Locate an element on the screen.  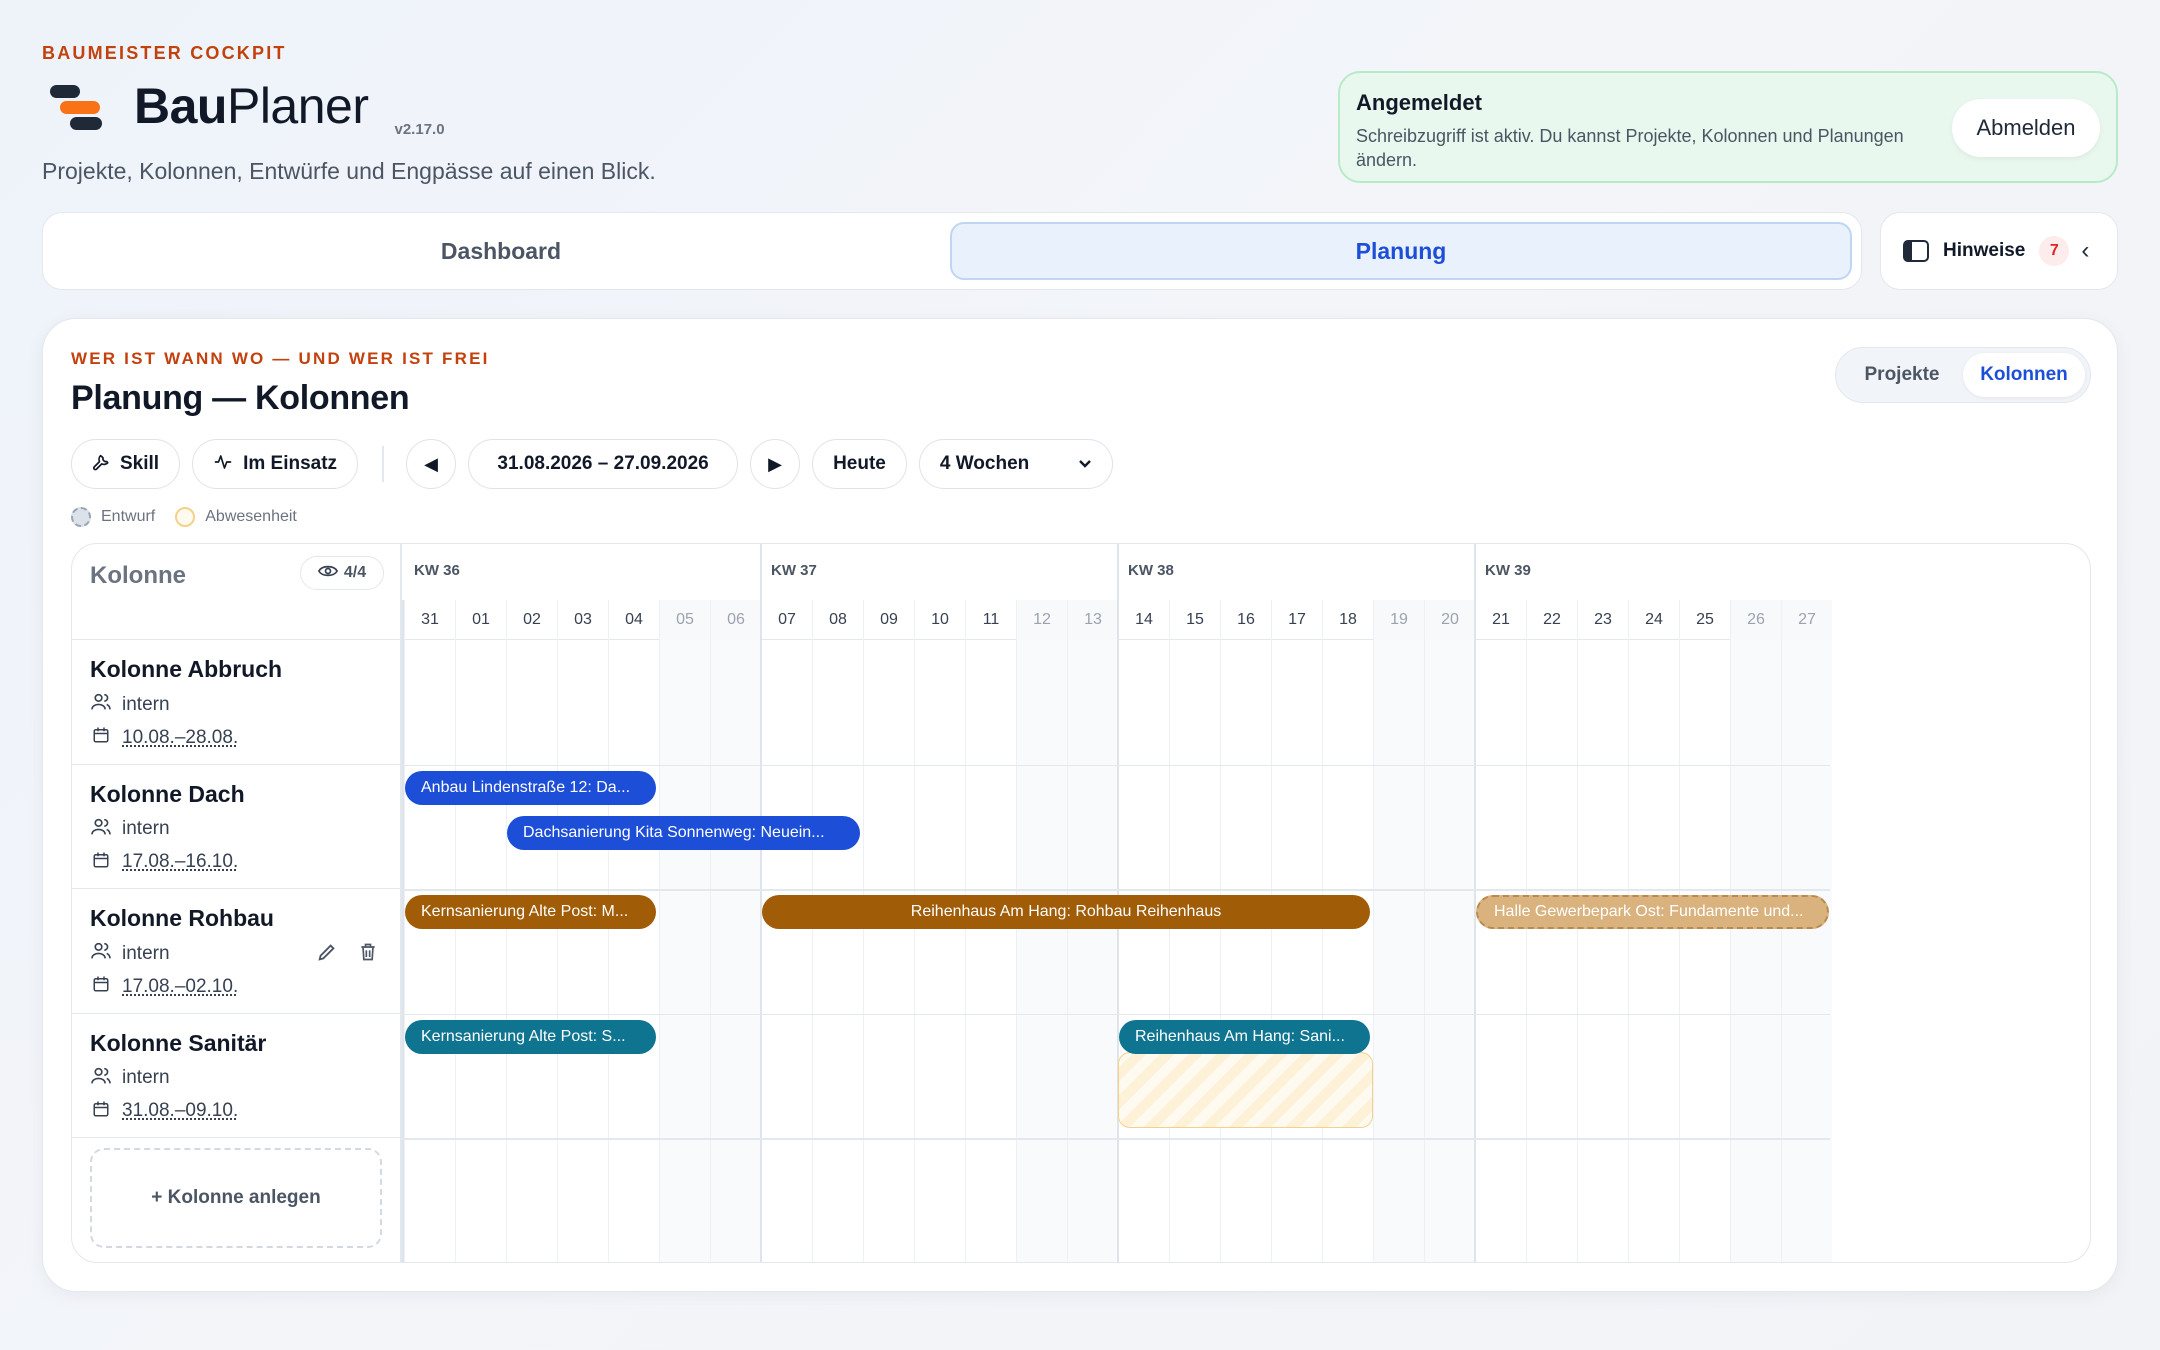
range-select: 4 Wochen is located at coordinates (1015, 464).